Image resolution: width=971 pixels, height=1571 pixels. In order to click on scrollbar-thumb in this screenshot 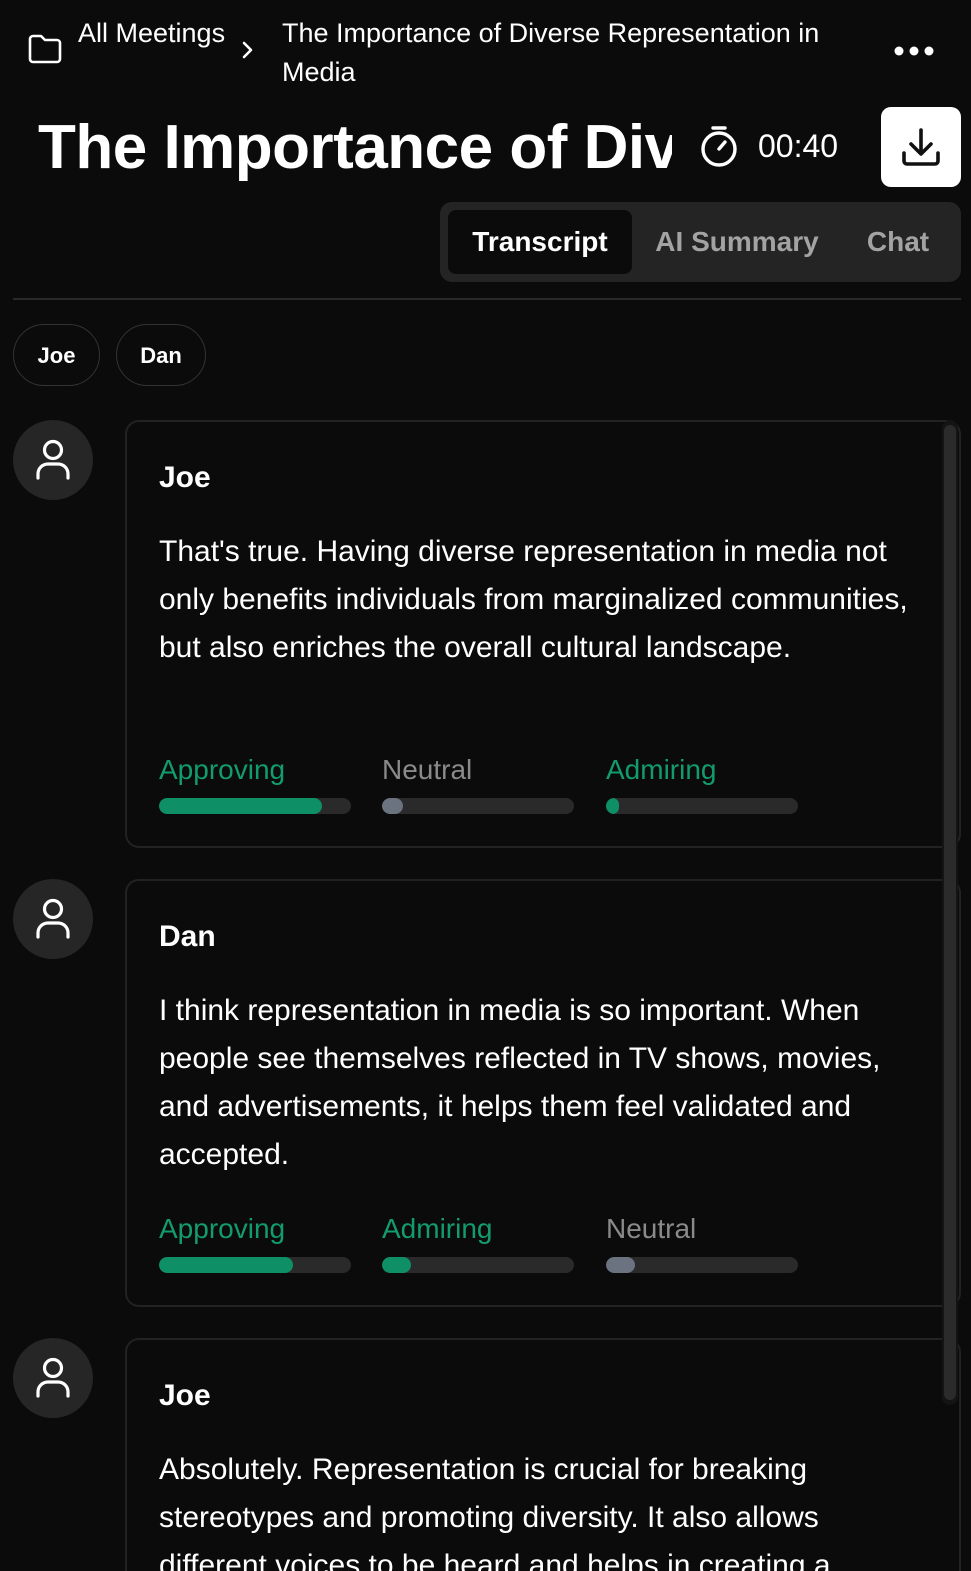, I will do `click(950, 912)`.